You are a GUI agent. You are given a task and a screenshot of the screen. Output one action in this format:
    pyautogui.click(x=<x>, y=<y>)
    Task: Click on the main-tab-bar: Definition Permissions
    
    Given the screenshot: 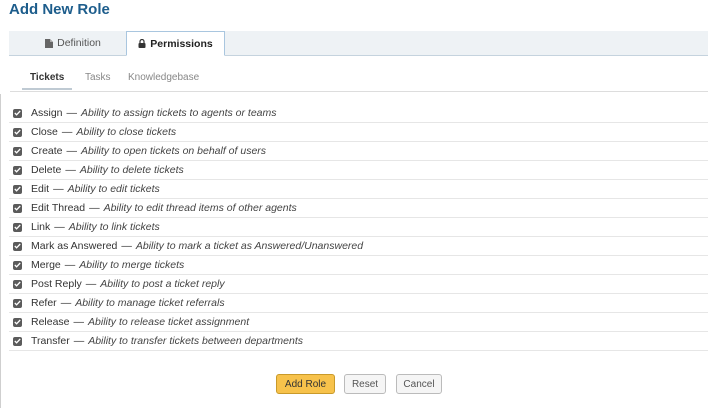 What is the action you would take?
    pyautogui.click(x=358, y=43)
    